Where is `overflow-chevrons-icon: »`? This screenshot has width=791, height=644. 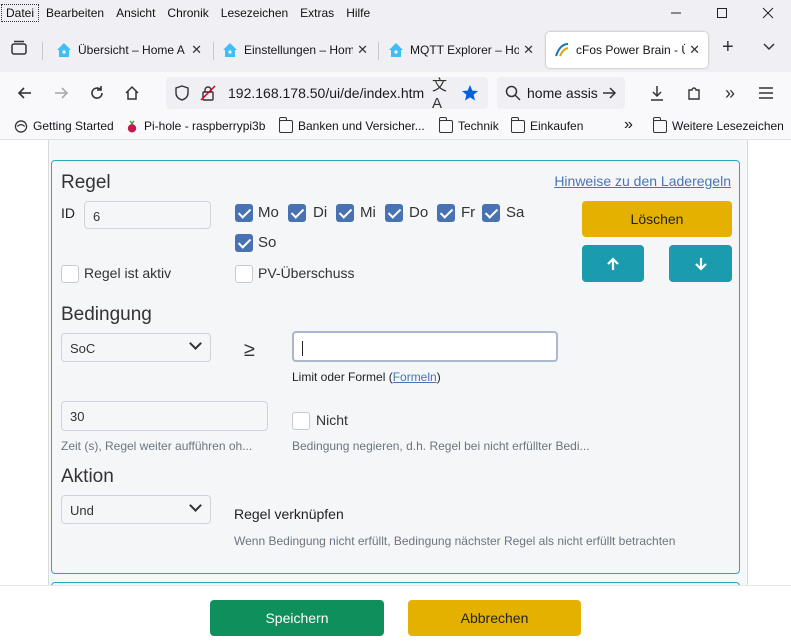
overflow-chevrons-icon: » is located at coordinates (730, 93).